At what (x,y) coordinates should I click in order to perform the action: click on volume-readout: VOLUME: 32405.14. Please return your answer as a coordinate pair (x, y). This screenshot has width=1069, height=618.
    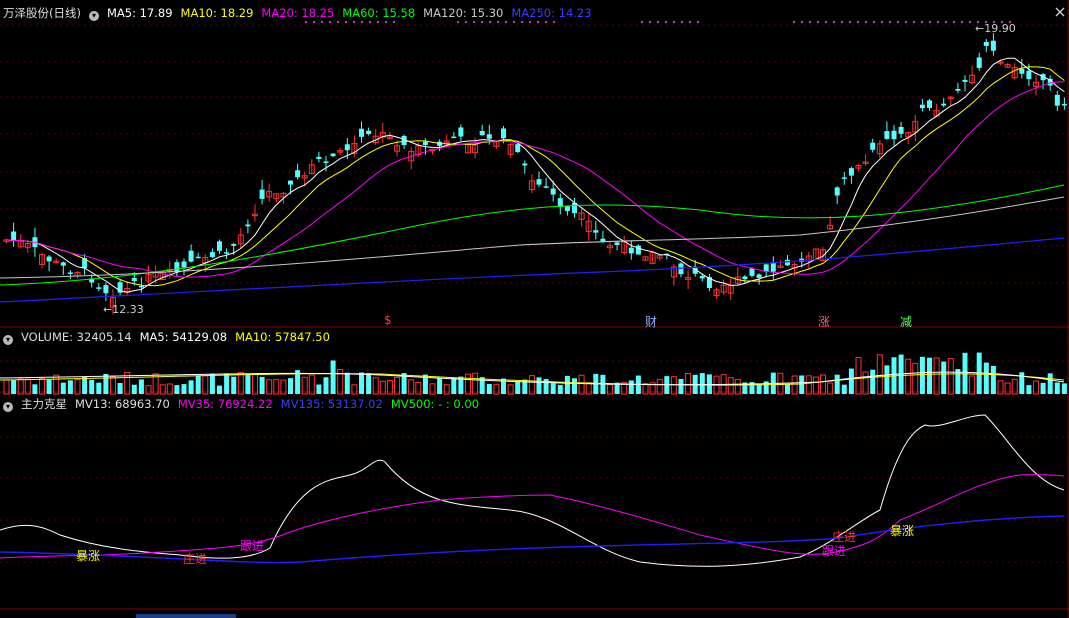
    Looking at the image, I should click on (76, 337).